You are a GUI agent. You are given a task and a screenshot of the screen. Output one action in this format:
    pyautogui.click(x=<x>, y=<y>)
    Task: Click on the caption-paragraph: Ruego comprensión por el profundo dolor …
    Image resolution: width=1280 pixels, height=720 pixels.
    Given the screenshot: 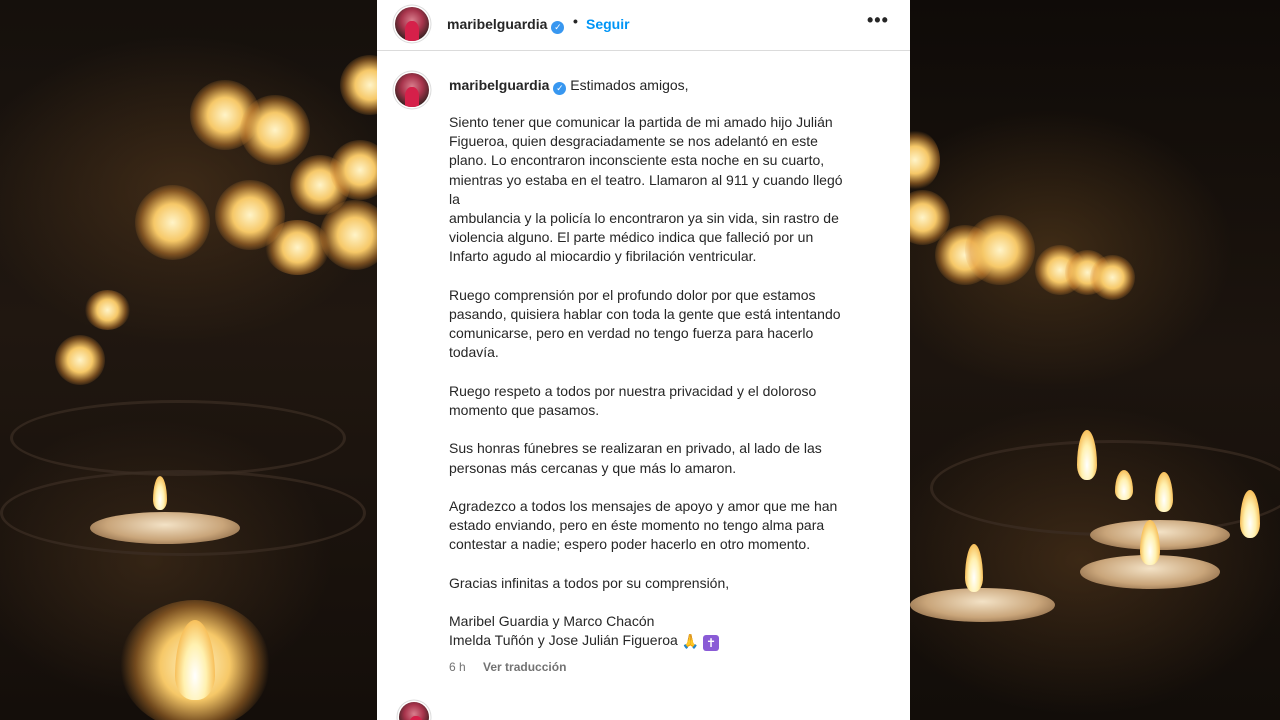 What is the action you would take?
    pyautogui.click(x=645, y=323)
    